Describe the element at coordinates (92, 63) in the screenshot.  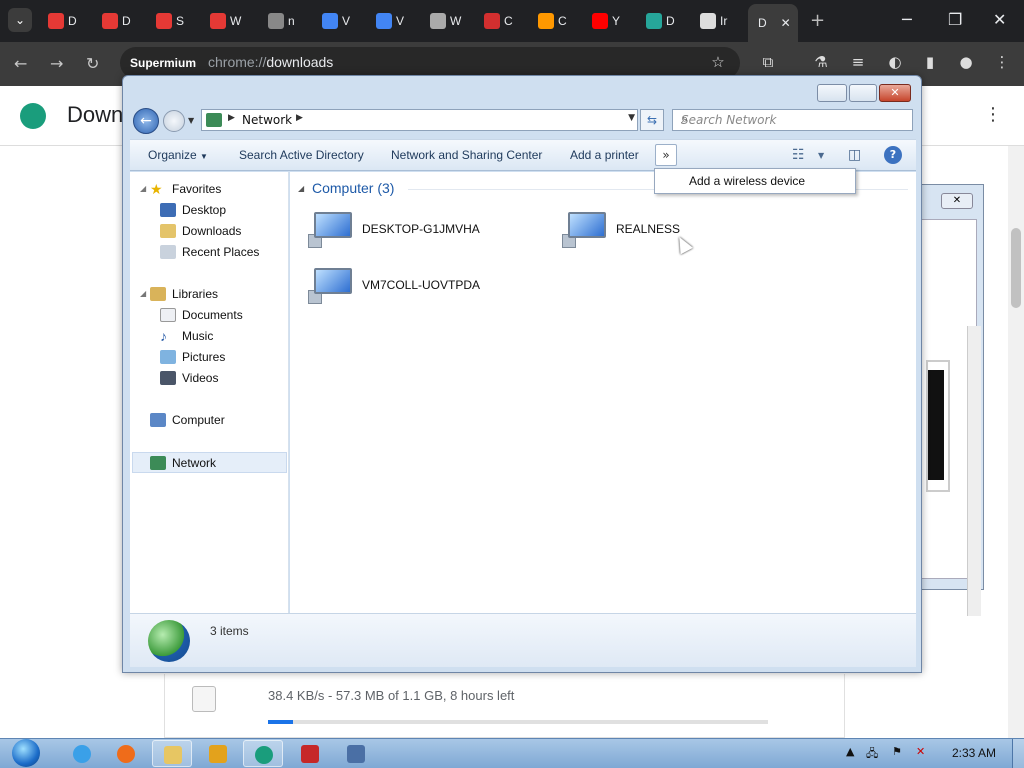
I see `reload-icon: ↻` at that location.